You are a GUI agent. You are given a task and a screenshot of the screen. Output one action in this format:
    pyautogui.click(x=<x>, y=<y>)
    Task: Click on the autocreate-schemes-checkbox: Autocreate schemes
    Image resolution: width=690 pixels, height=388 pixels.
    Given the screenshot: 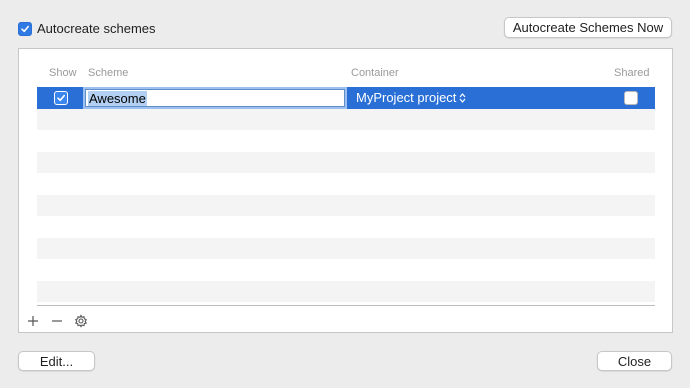 What is the action you would take?
    pyautogui.click(x=87, y=28)
    